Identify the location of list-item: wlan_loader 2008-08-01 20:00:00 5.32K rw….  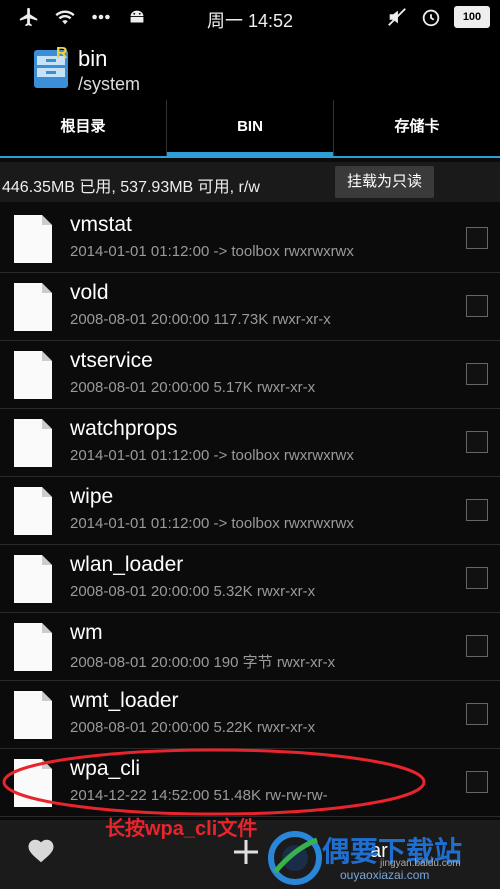
(250, 579).